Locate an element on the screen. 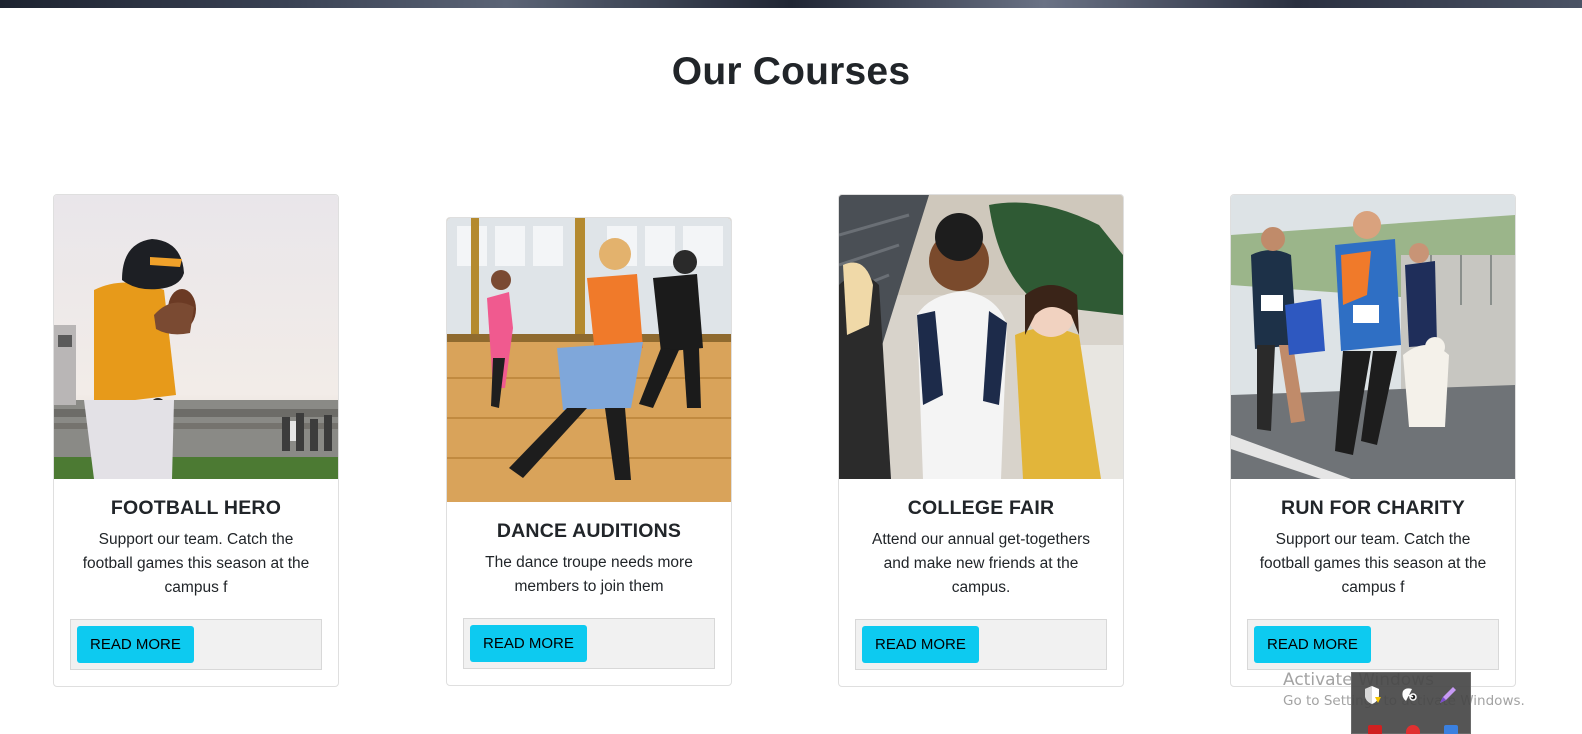 This screenshot has height=734, width=1582. section-title: Our Courses is located at coordinates (791, 71).